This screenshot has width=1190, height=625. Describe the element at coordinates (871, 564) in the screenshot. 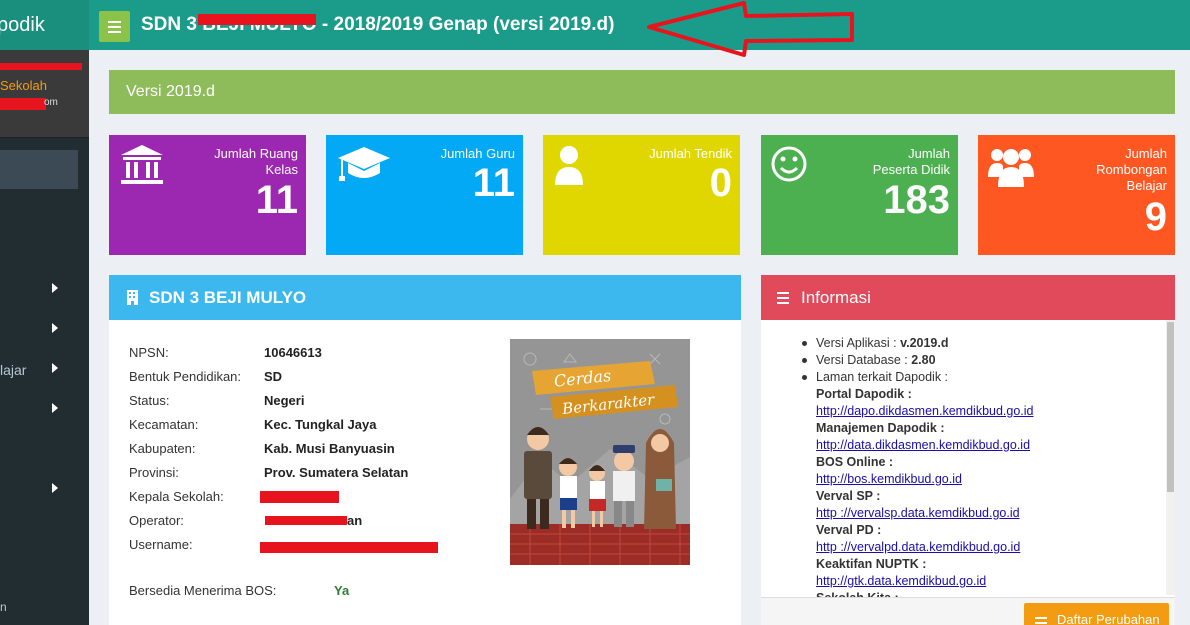

I see `link-name: Keaktifan NUPTK :` at that location.